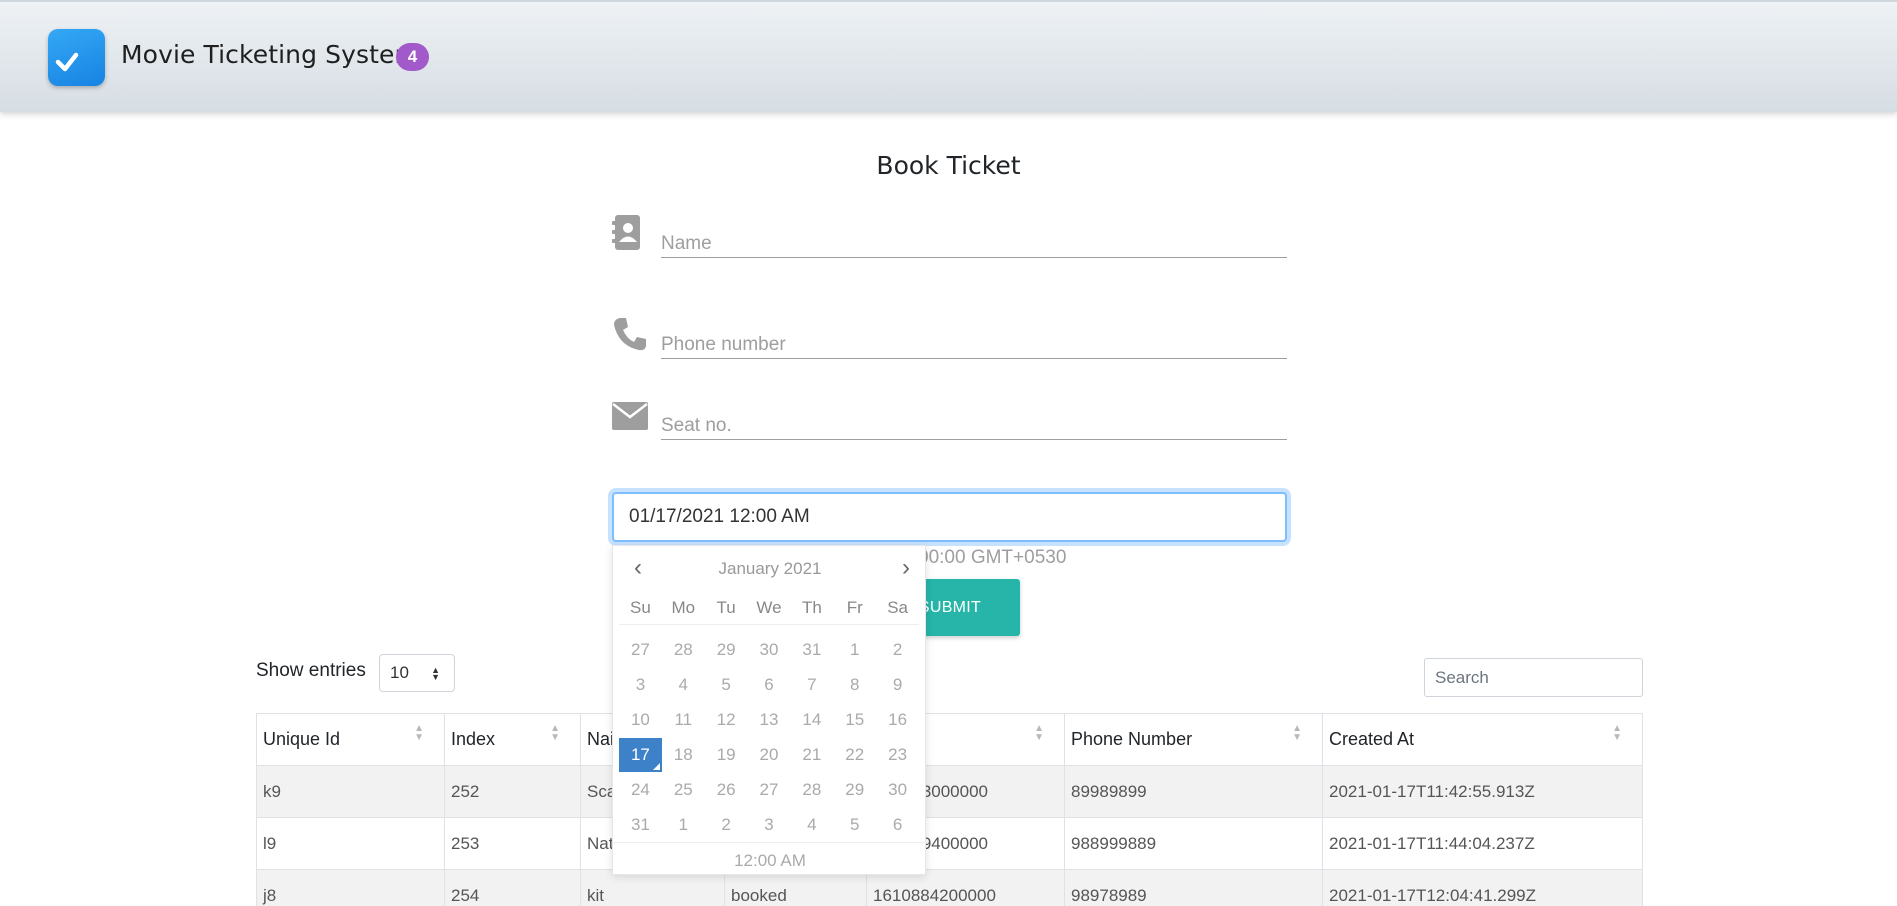 Image resolution: width=1897 pixels, height=906 pixels. I want to click on datepicker-day: 11, so click(683, 720).